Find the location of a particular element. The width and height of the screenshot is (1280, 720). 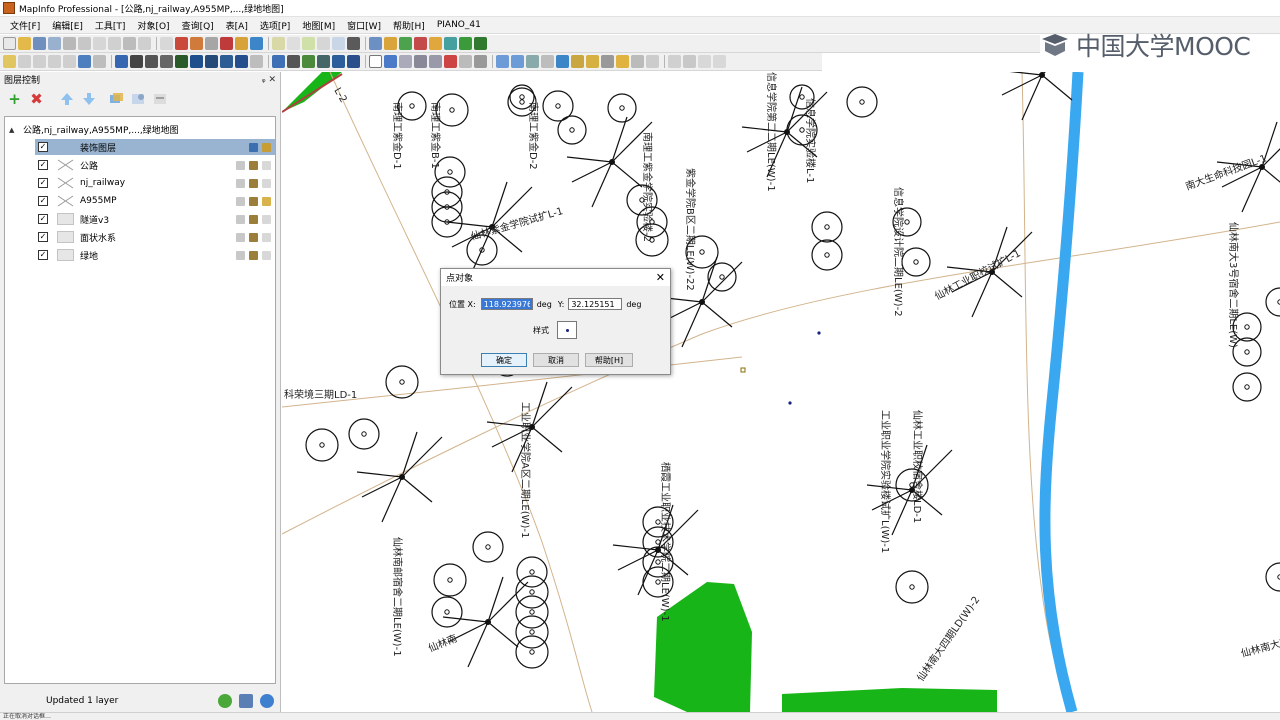

menu-file: 文件[F] is located at coordinates (25, 25).